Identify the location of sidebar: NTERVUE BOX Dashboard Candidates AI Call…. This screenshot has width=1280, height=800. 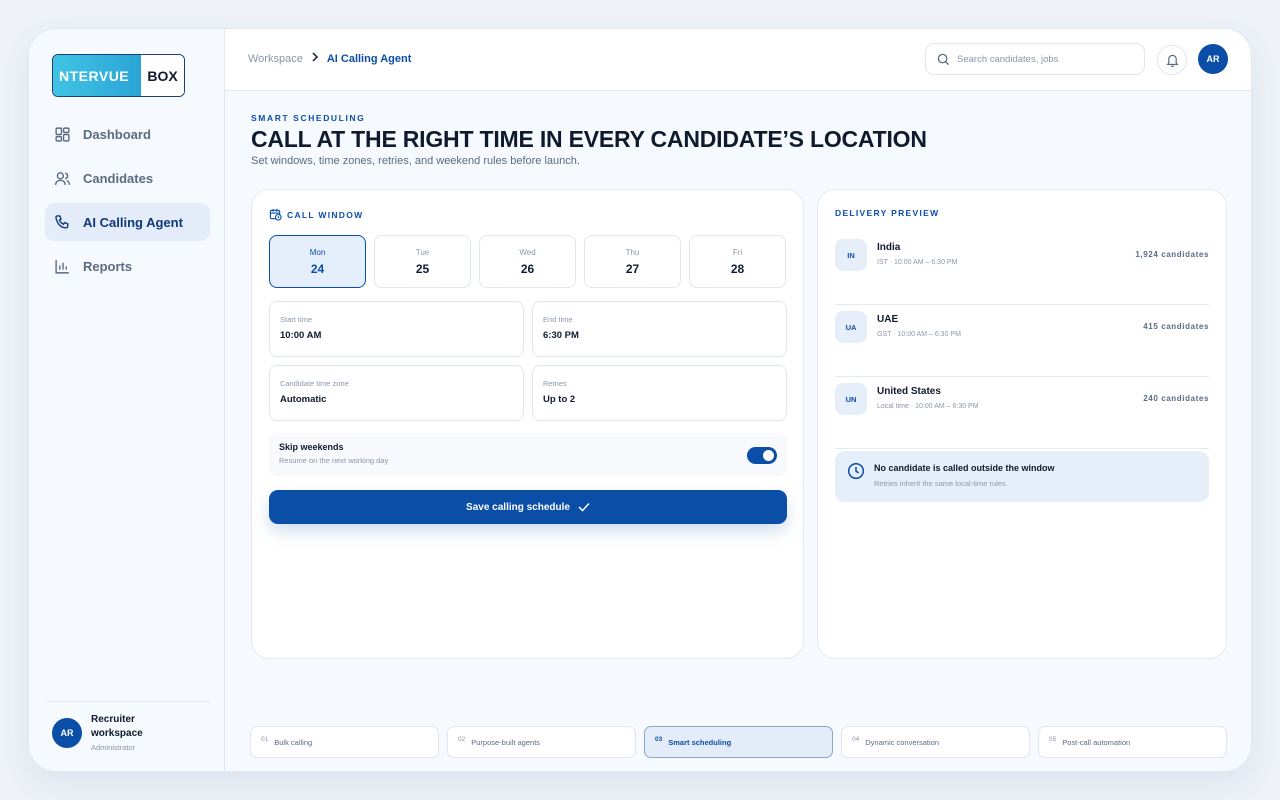
(127, 400).